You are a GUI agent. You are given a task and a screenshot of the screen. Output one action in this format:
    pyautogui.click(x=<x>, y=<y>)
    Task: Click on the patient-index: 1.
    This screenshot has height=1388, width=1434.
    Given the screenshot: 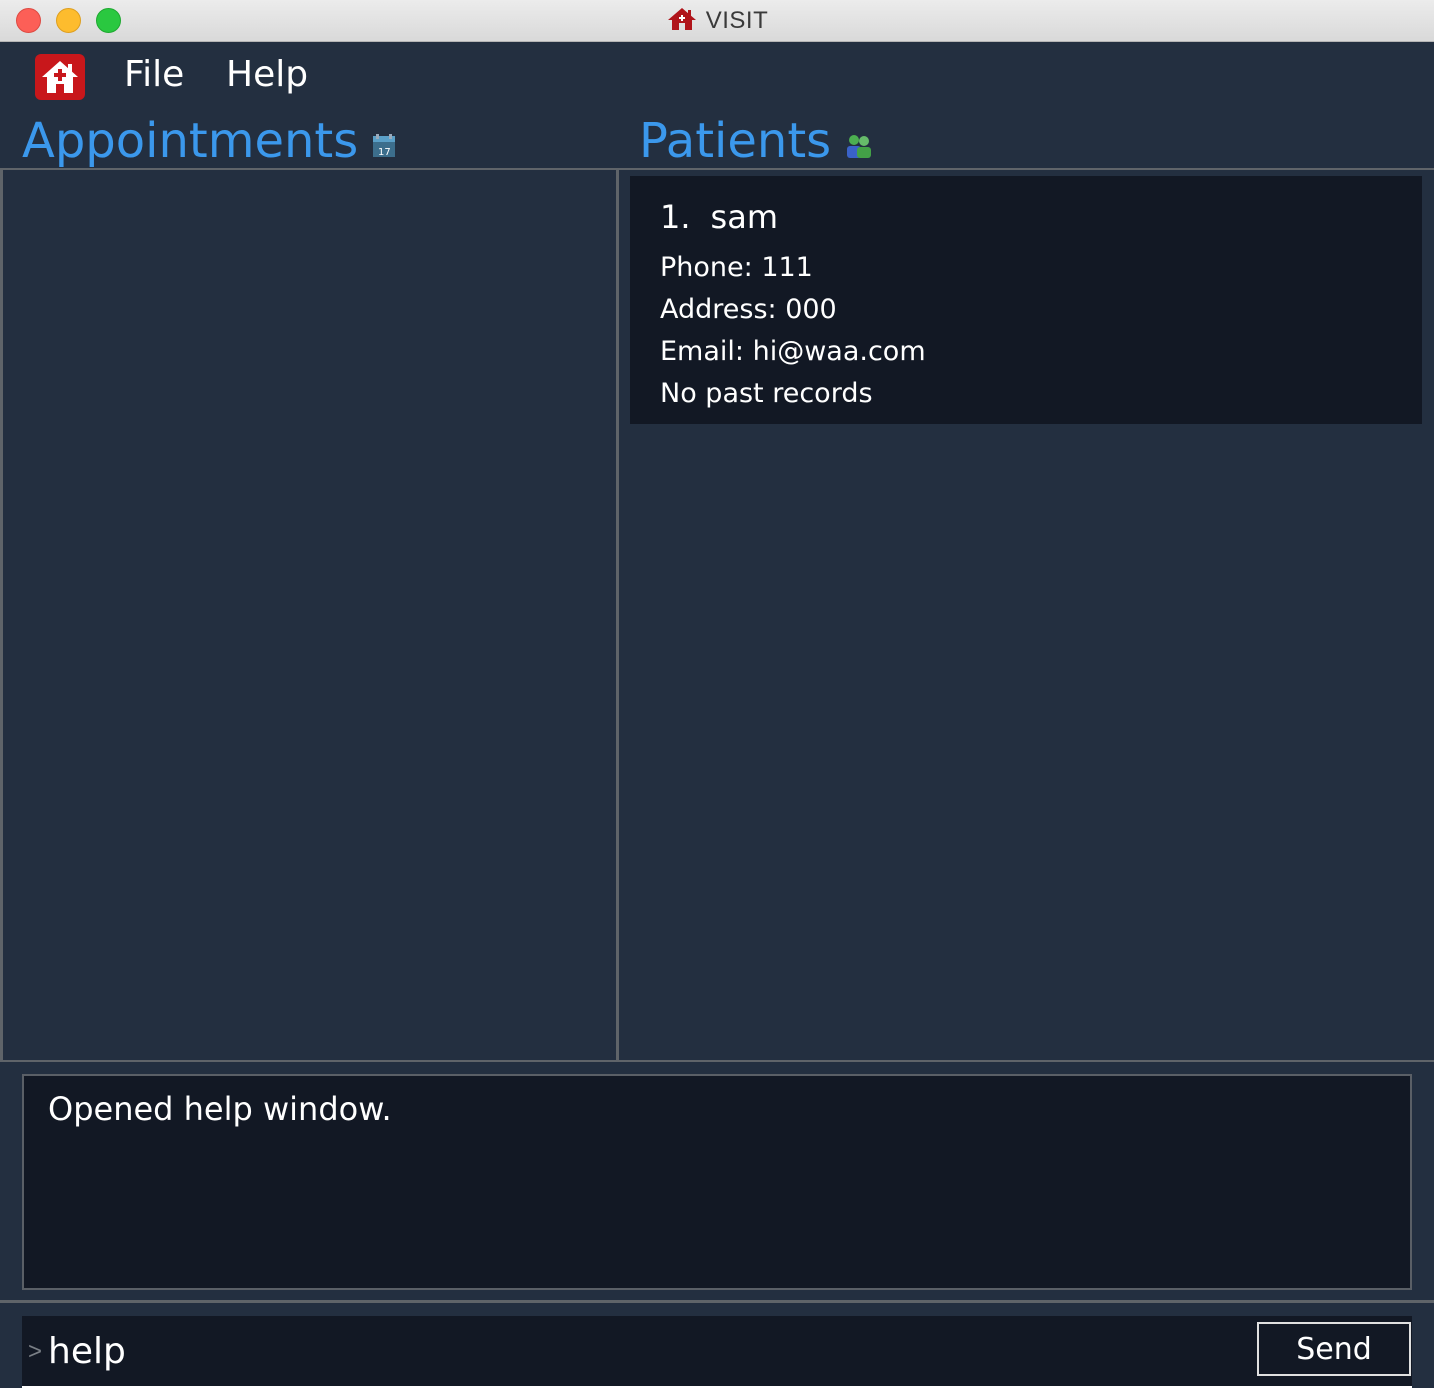 What is the action you would take?
    pyautogui.click(x=675, y=217)
    